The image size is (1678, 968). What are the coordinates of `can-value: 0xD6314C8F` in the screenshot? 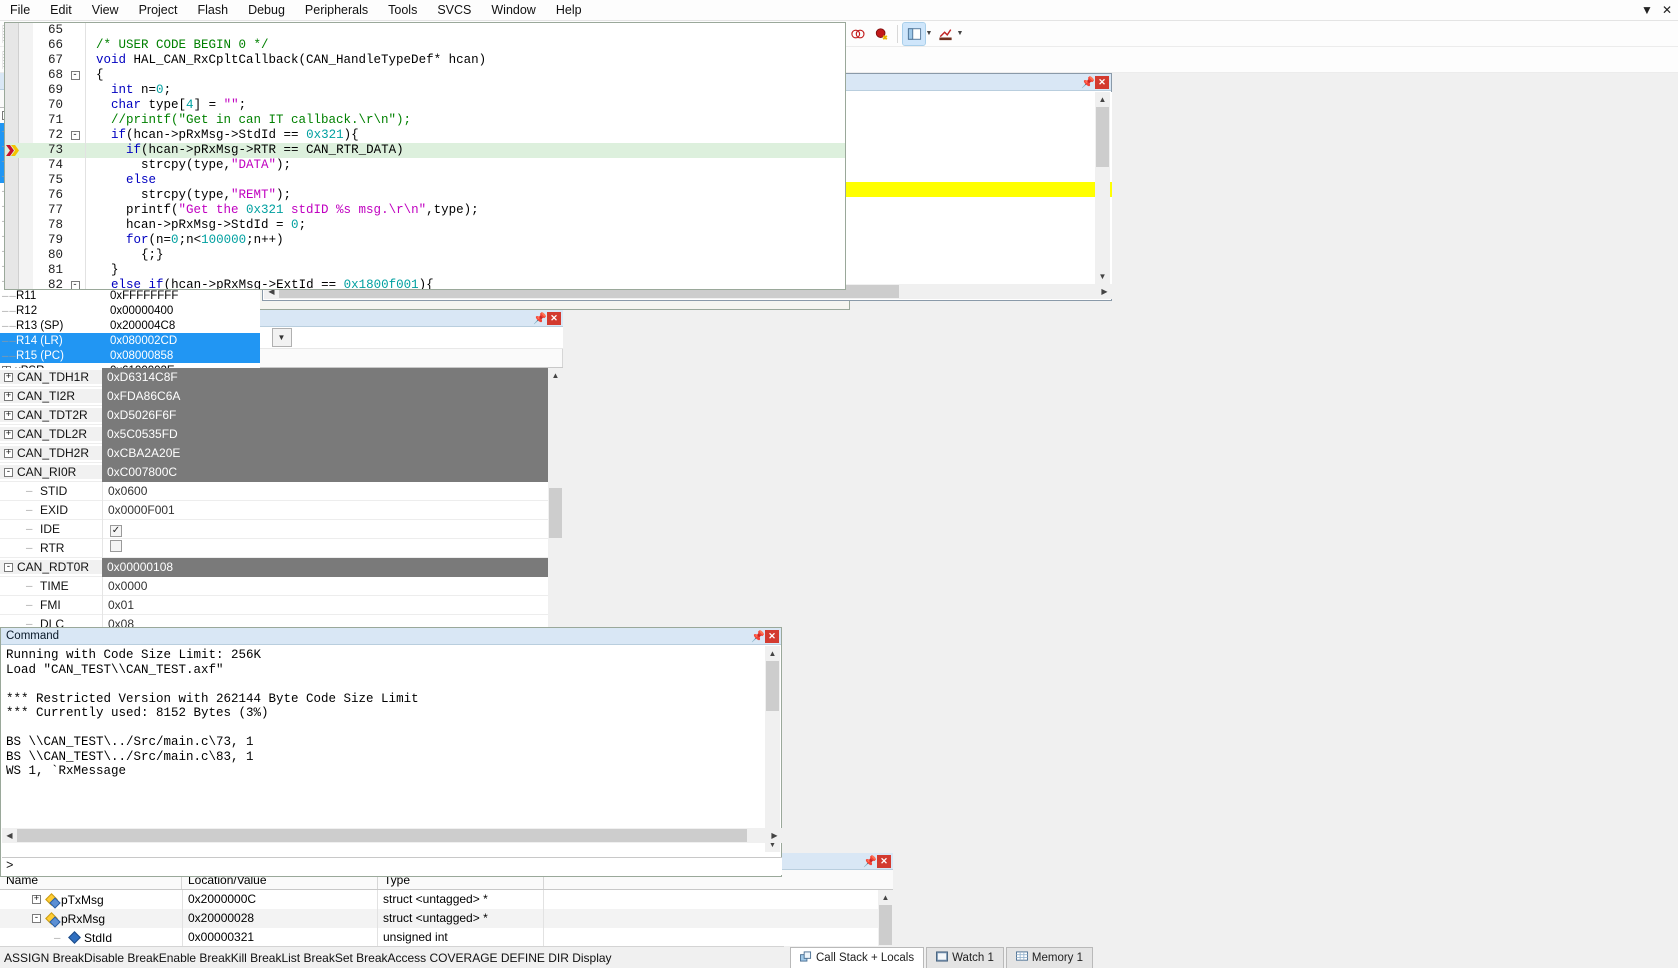 It's located at (332, 377).